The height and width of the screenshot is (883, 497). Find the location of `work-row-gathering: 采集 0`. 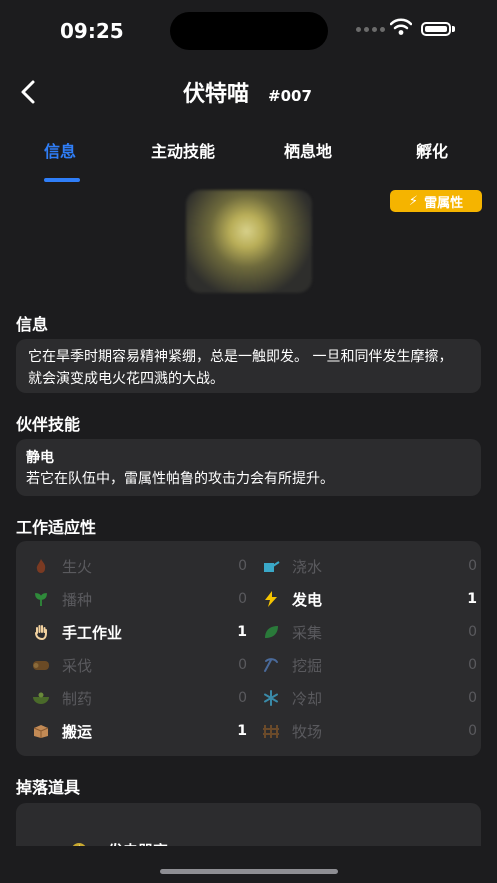

work-row-gathering: 采集 0 is located at coordinates (369, 632).